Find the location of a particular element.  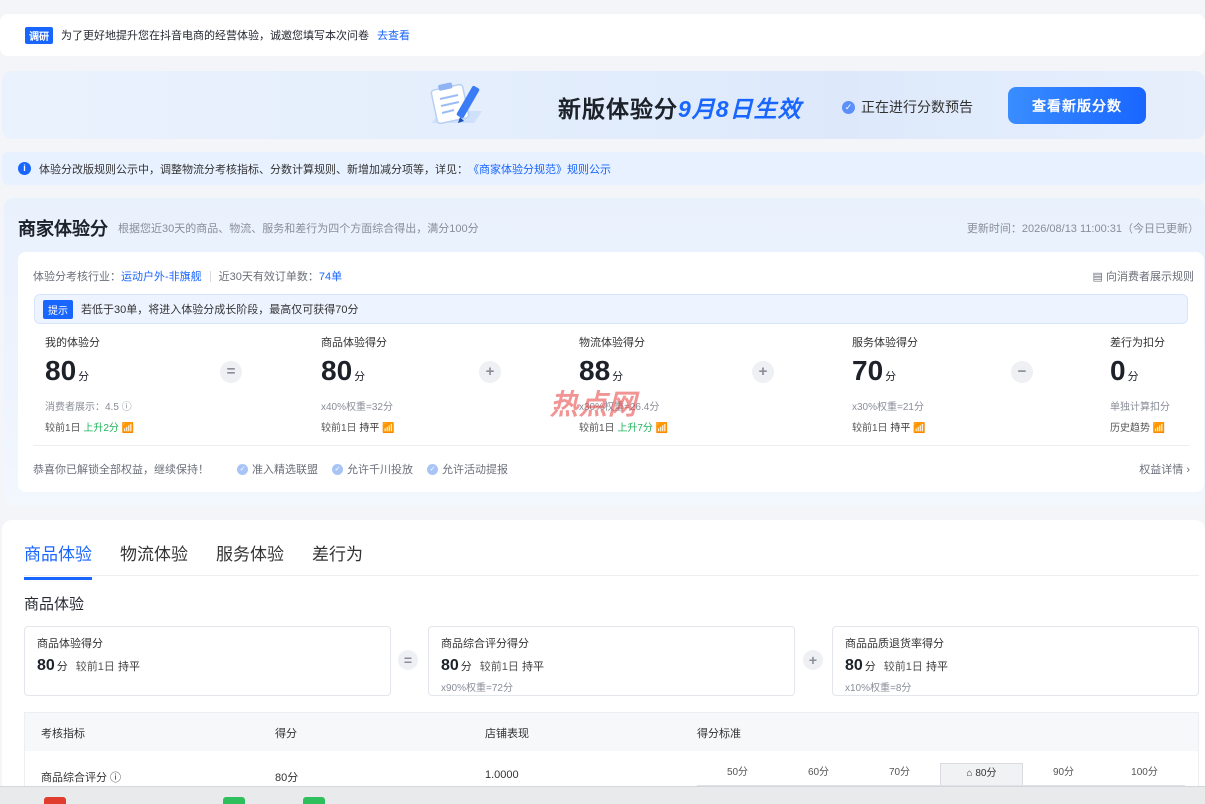

return-rate-box: 商品品质退货率得分 80 分较前1日 持平 x10%权重=8分 is located at coordinates (1015, 661).